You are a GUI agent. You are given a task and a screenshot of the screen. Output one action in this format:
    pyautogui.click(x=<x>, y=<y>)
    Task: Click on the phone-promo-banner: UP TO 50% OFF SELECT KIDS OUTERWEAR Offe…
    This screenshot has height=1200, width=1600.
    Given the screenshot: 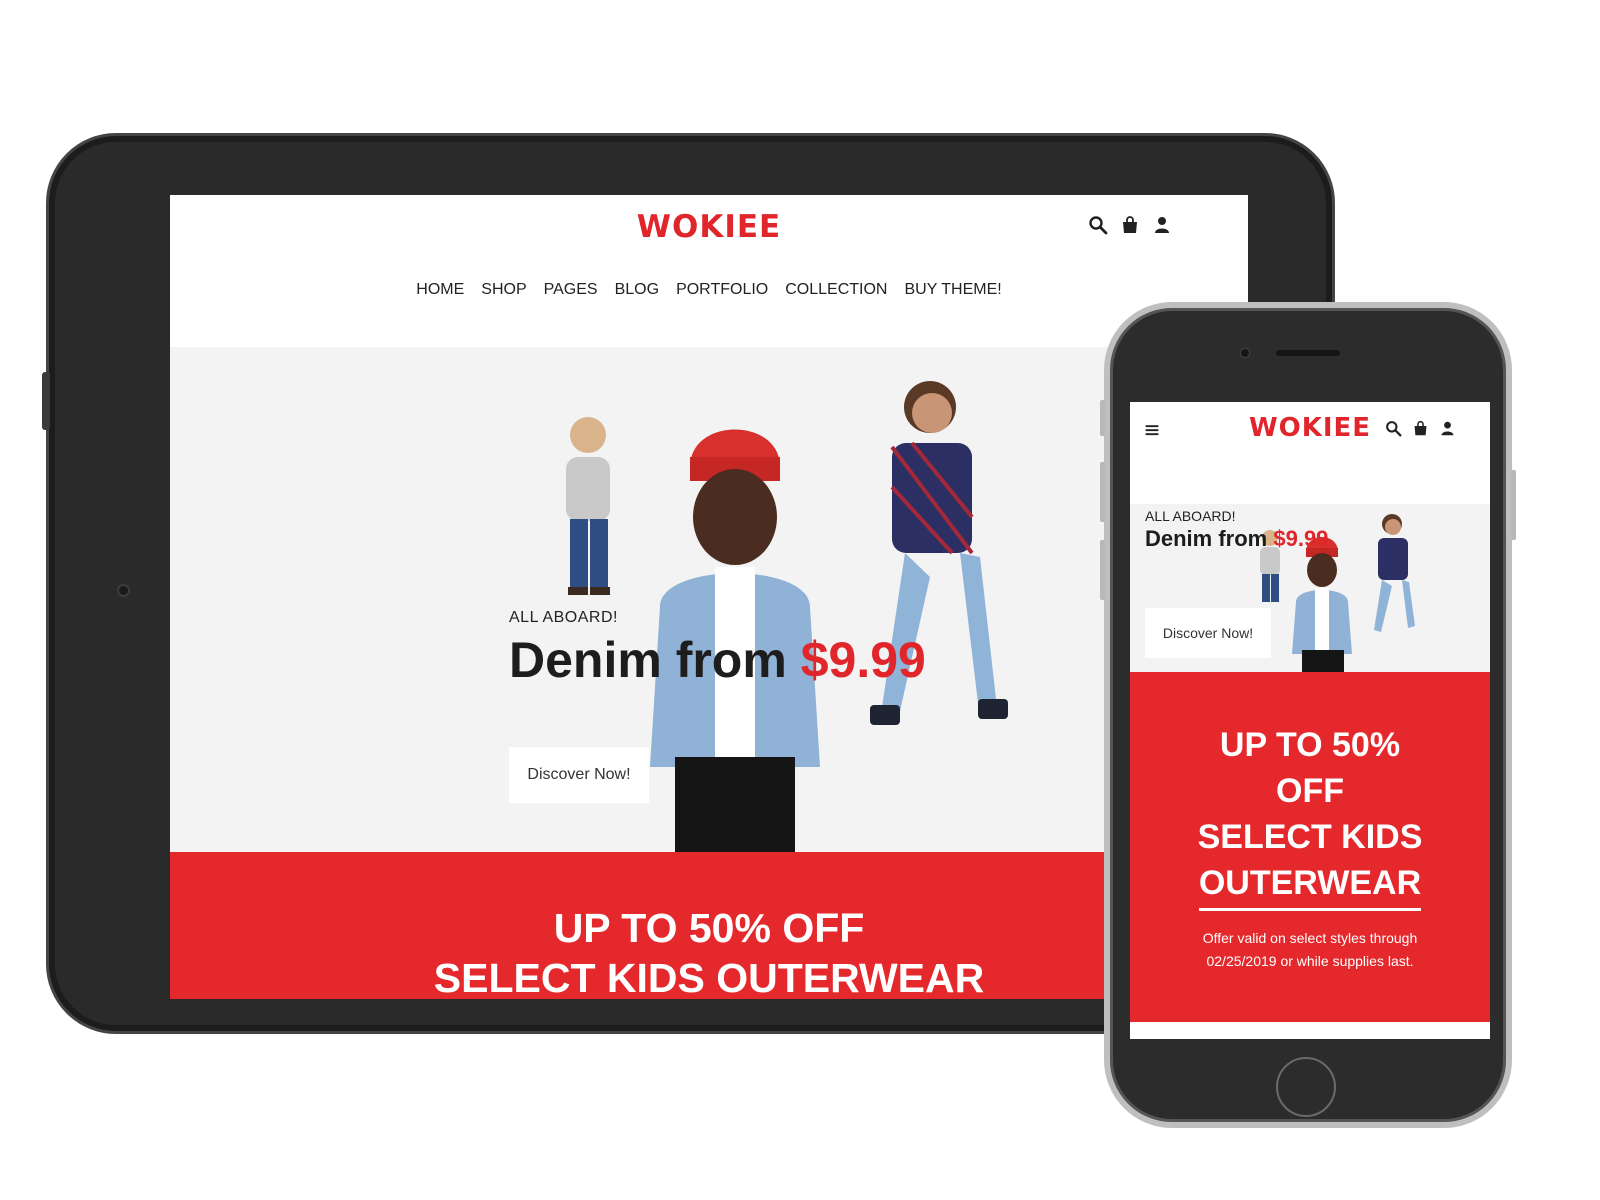 What is the action you would take?
    pyautogui.click(x=1310, y=847)
    